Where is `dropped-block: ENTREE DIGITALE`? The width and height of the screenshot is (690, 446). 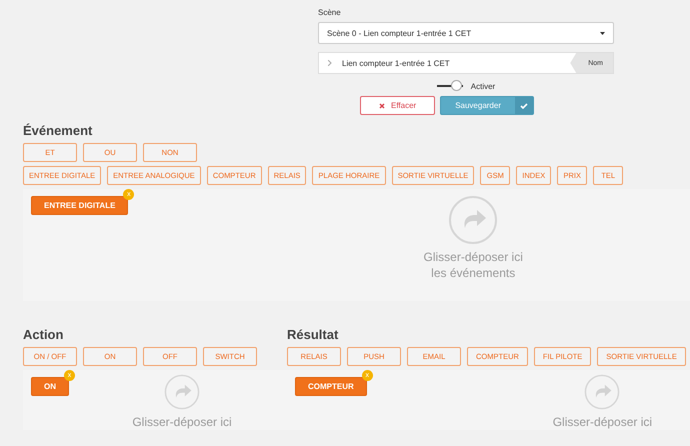
dropped-block: ENTREE DIGITALE is located at coordinates (79, 205).